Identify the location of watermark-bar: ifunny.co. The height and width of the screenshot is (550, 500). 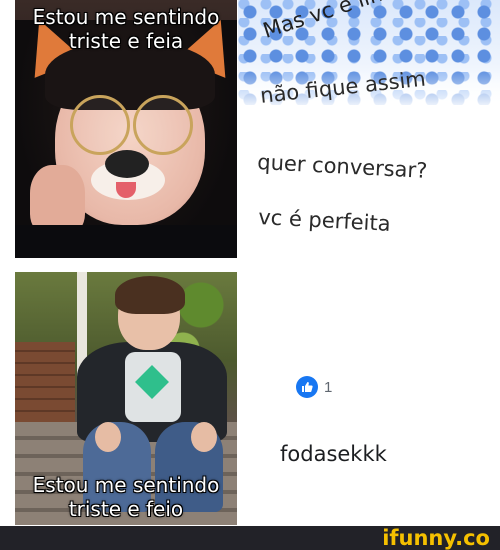
(250, 538).